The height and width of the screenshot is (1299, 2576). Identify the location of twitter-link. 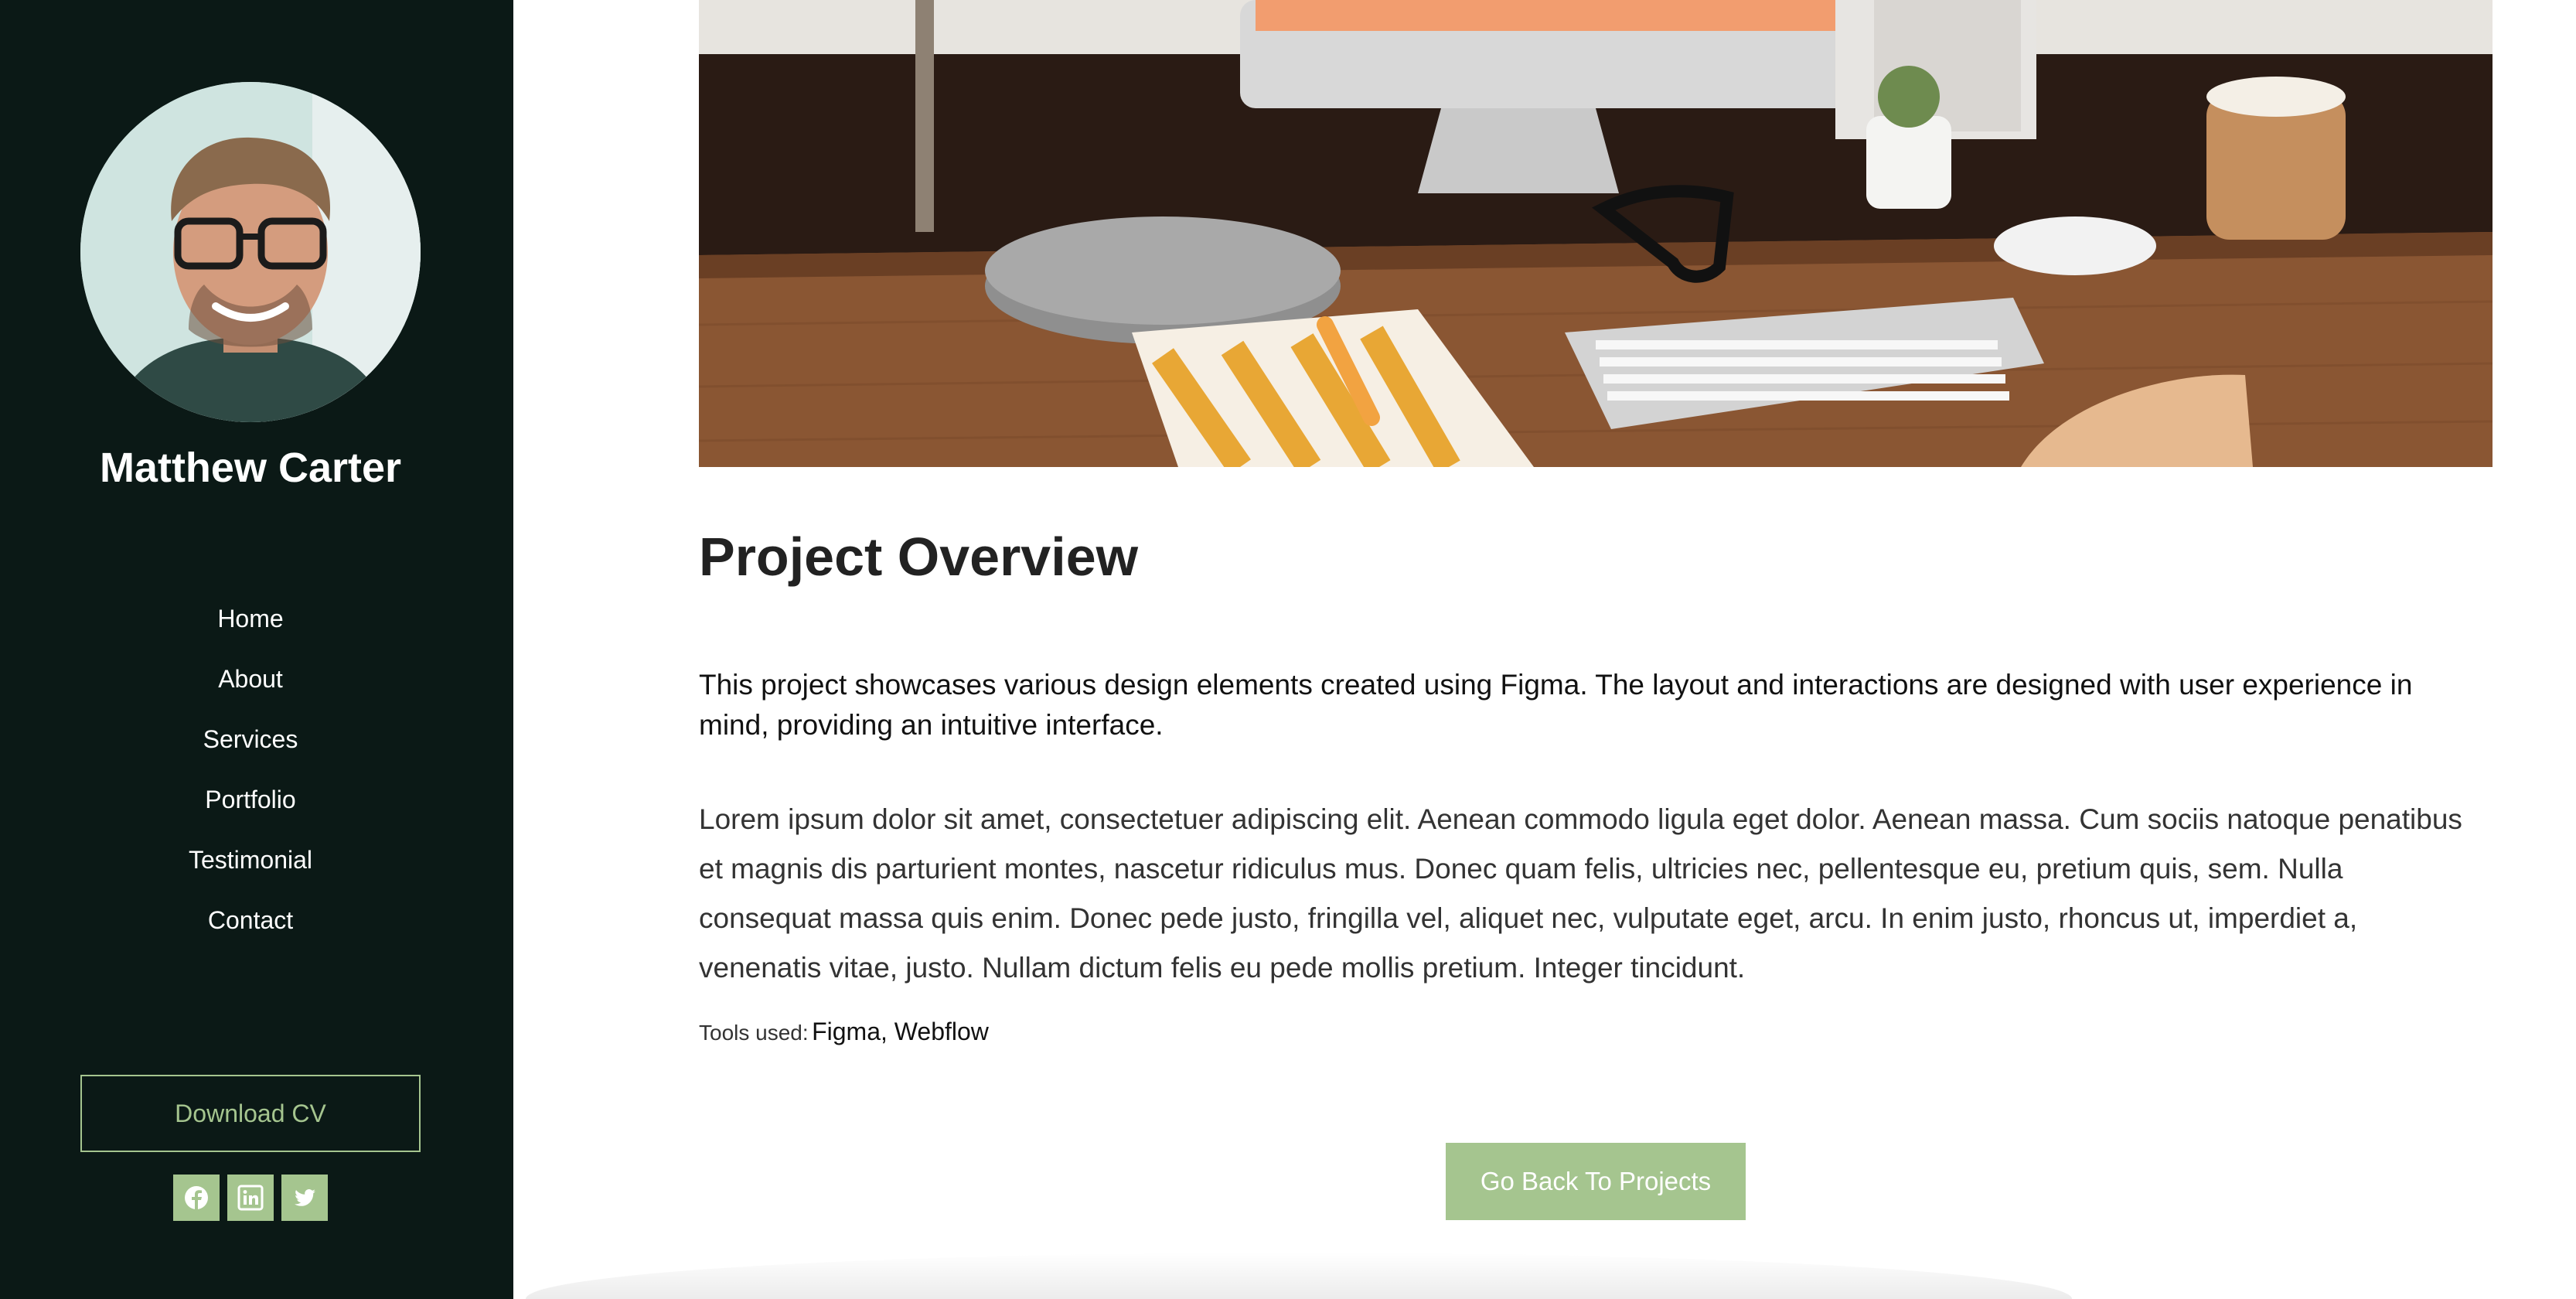
(304, 1198).